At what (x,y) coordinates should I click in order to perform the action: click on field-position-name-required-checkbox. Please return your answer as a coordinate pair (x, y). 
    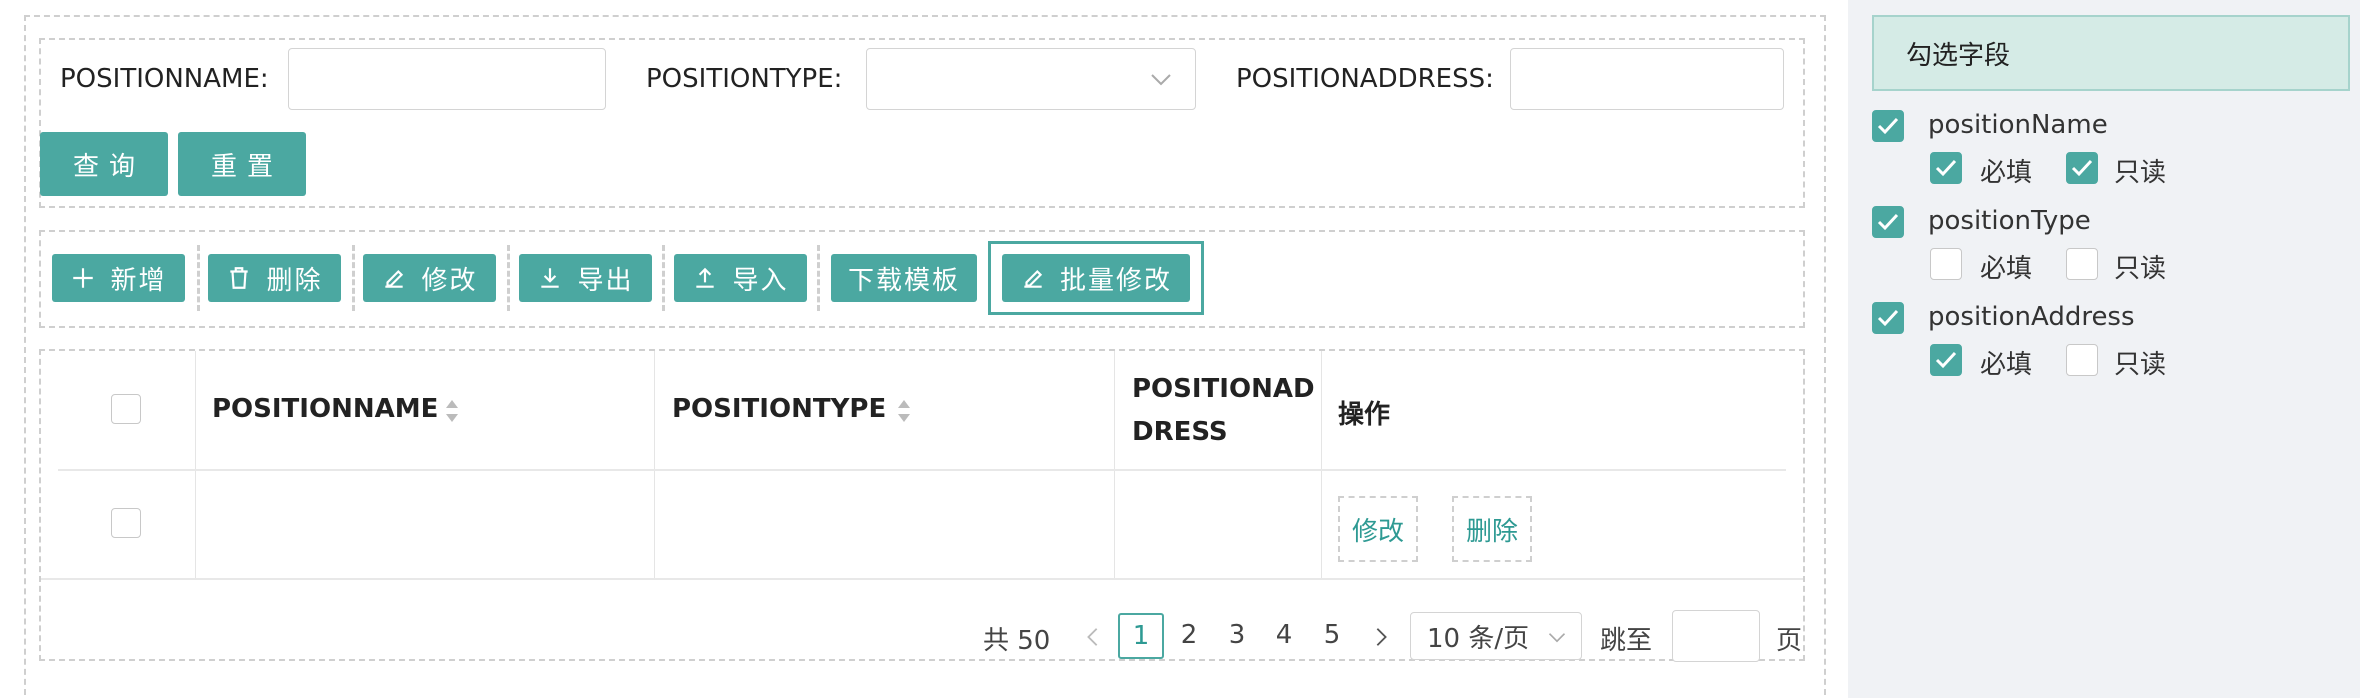
    Looking at the image, I should click on (1946, 168).